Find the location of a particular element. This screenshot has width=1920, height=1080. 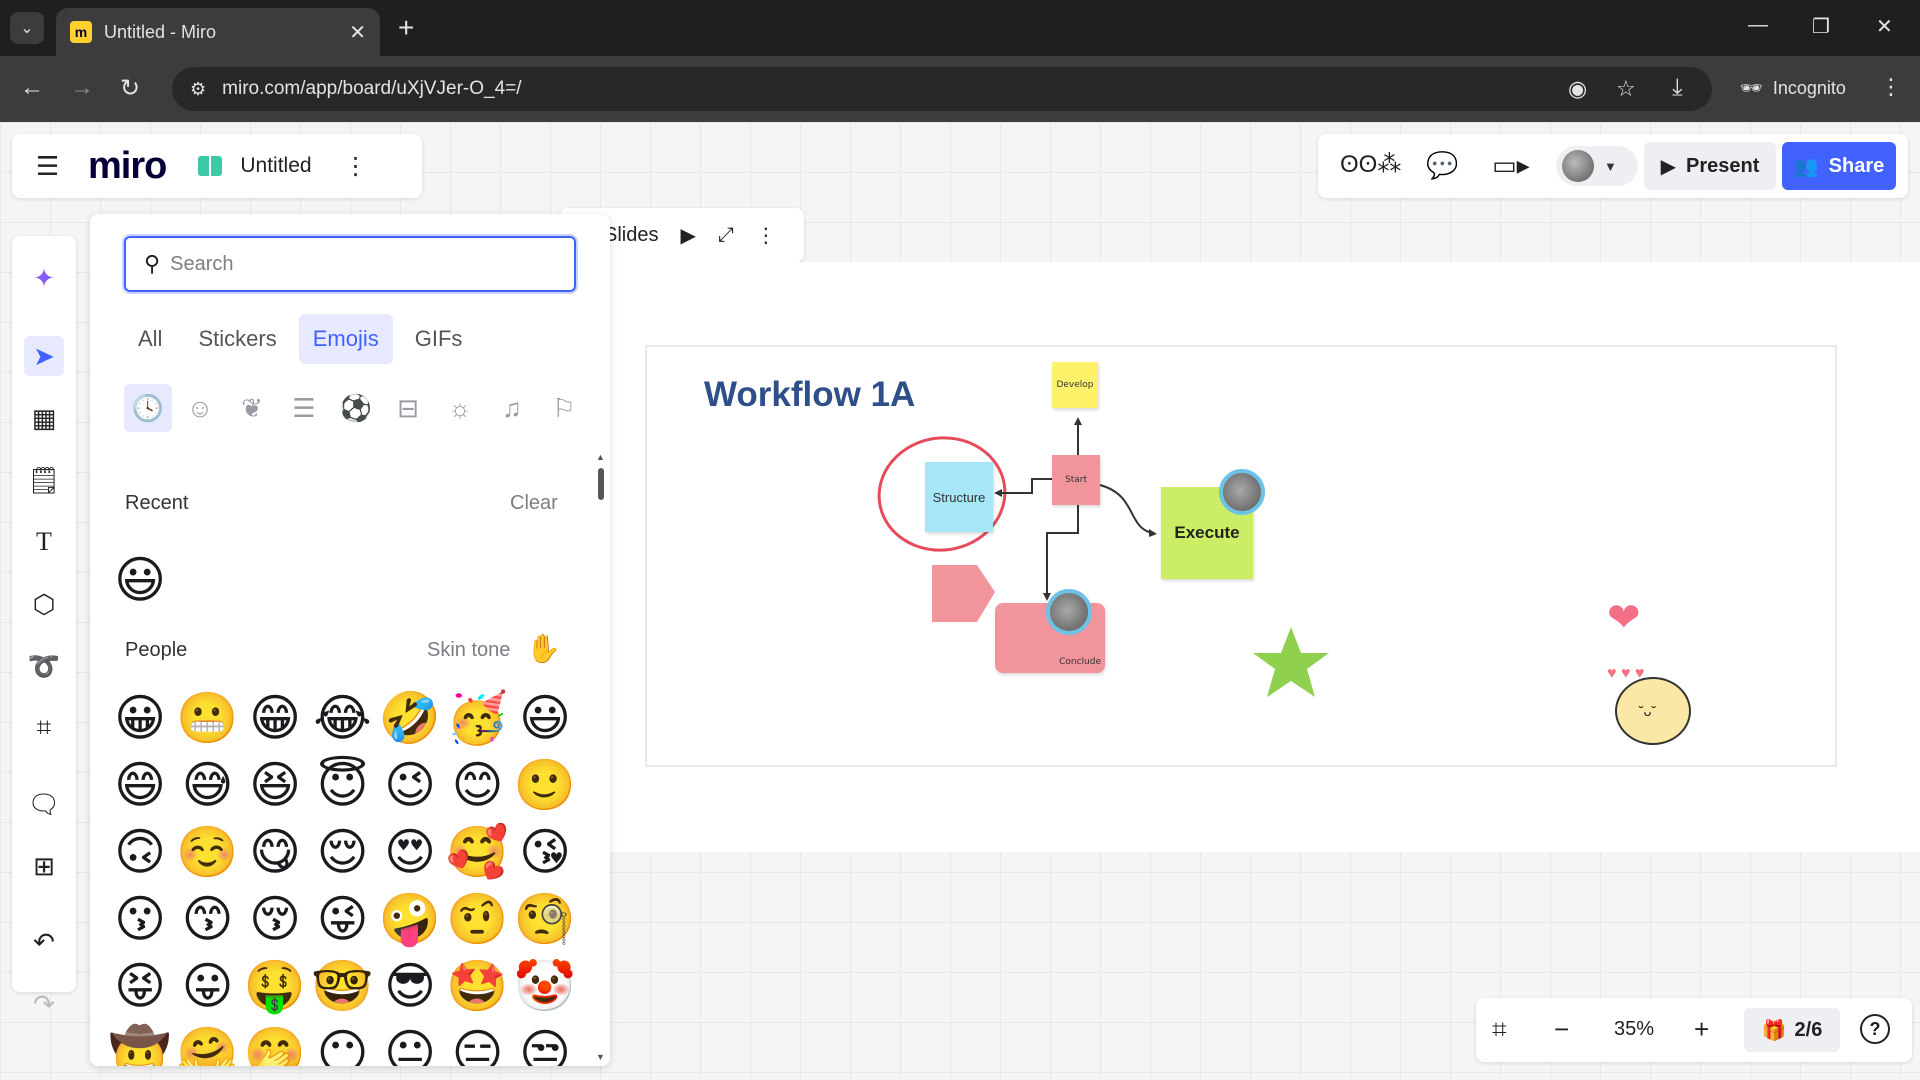

scroll-down-icon: ▼ is located at coordinates (600, 1057).